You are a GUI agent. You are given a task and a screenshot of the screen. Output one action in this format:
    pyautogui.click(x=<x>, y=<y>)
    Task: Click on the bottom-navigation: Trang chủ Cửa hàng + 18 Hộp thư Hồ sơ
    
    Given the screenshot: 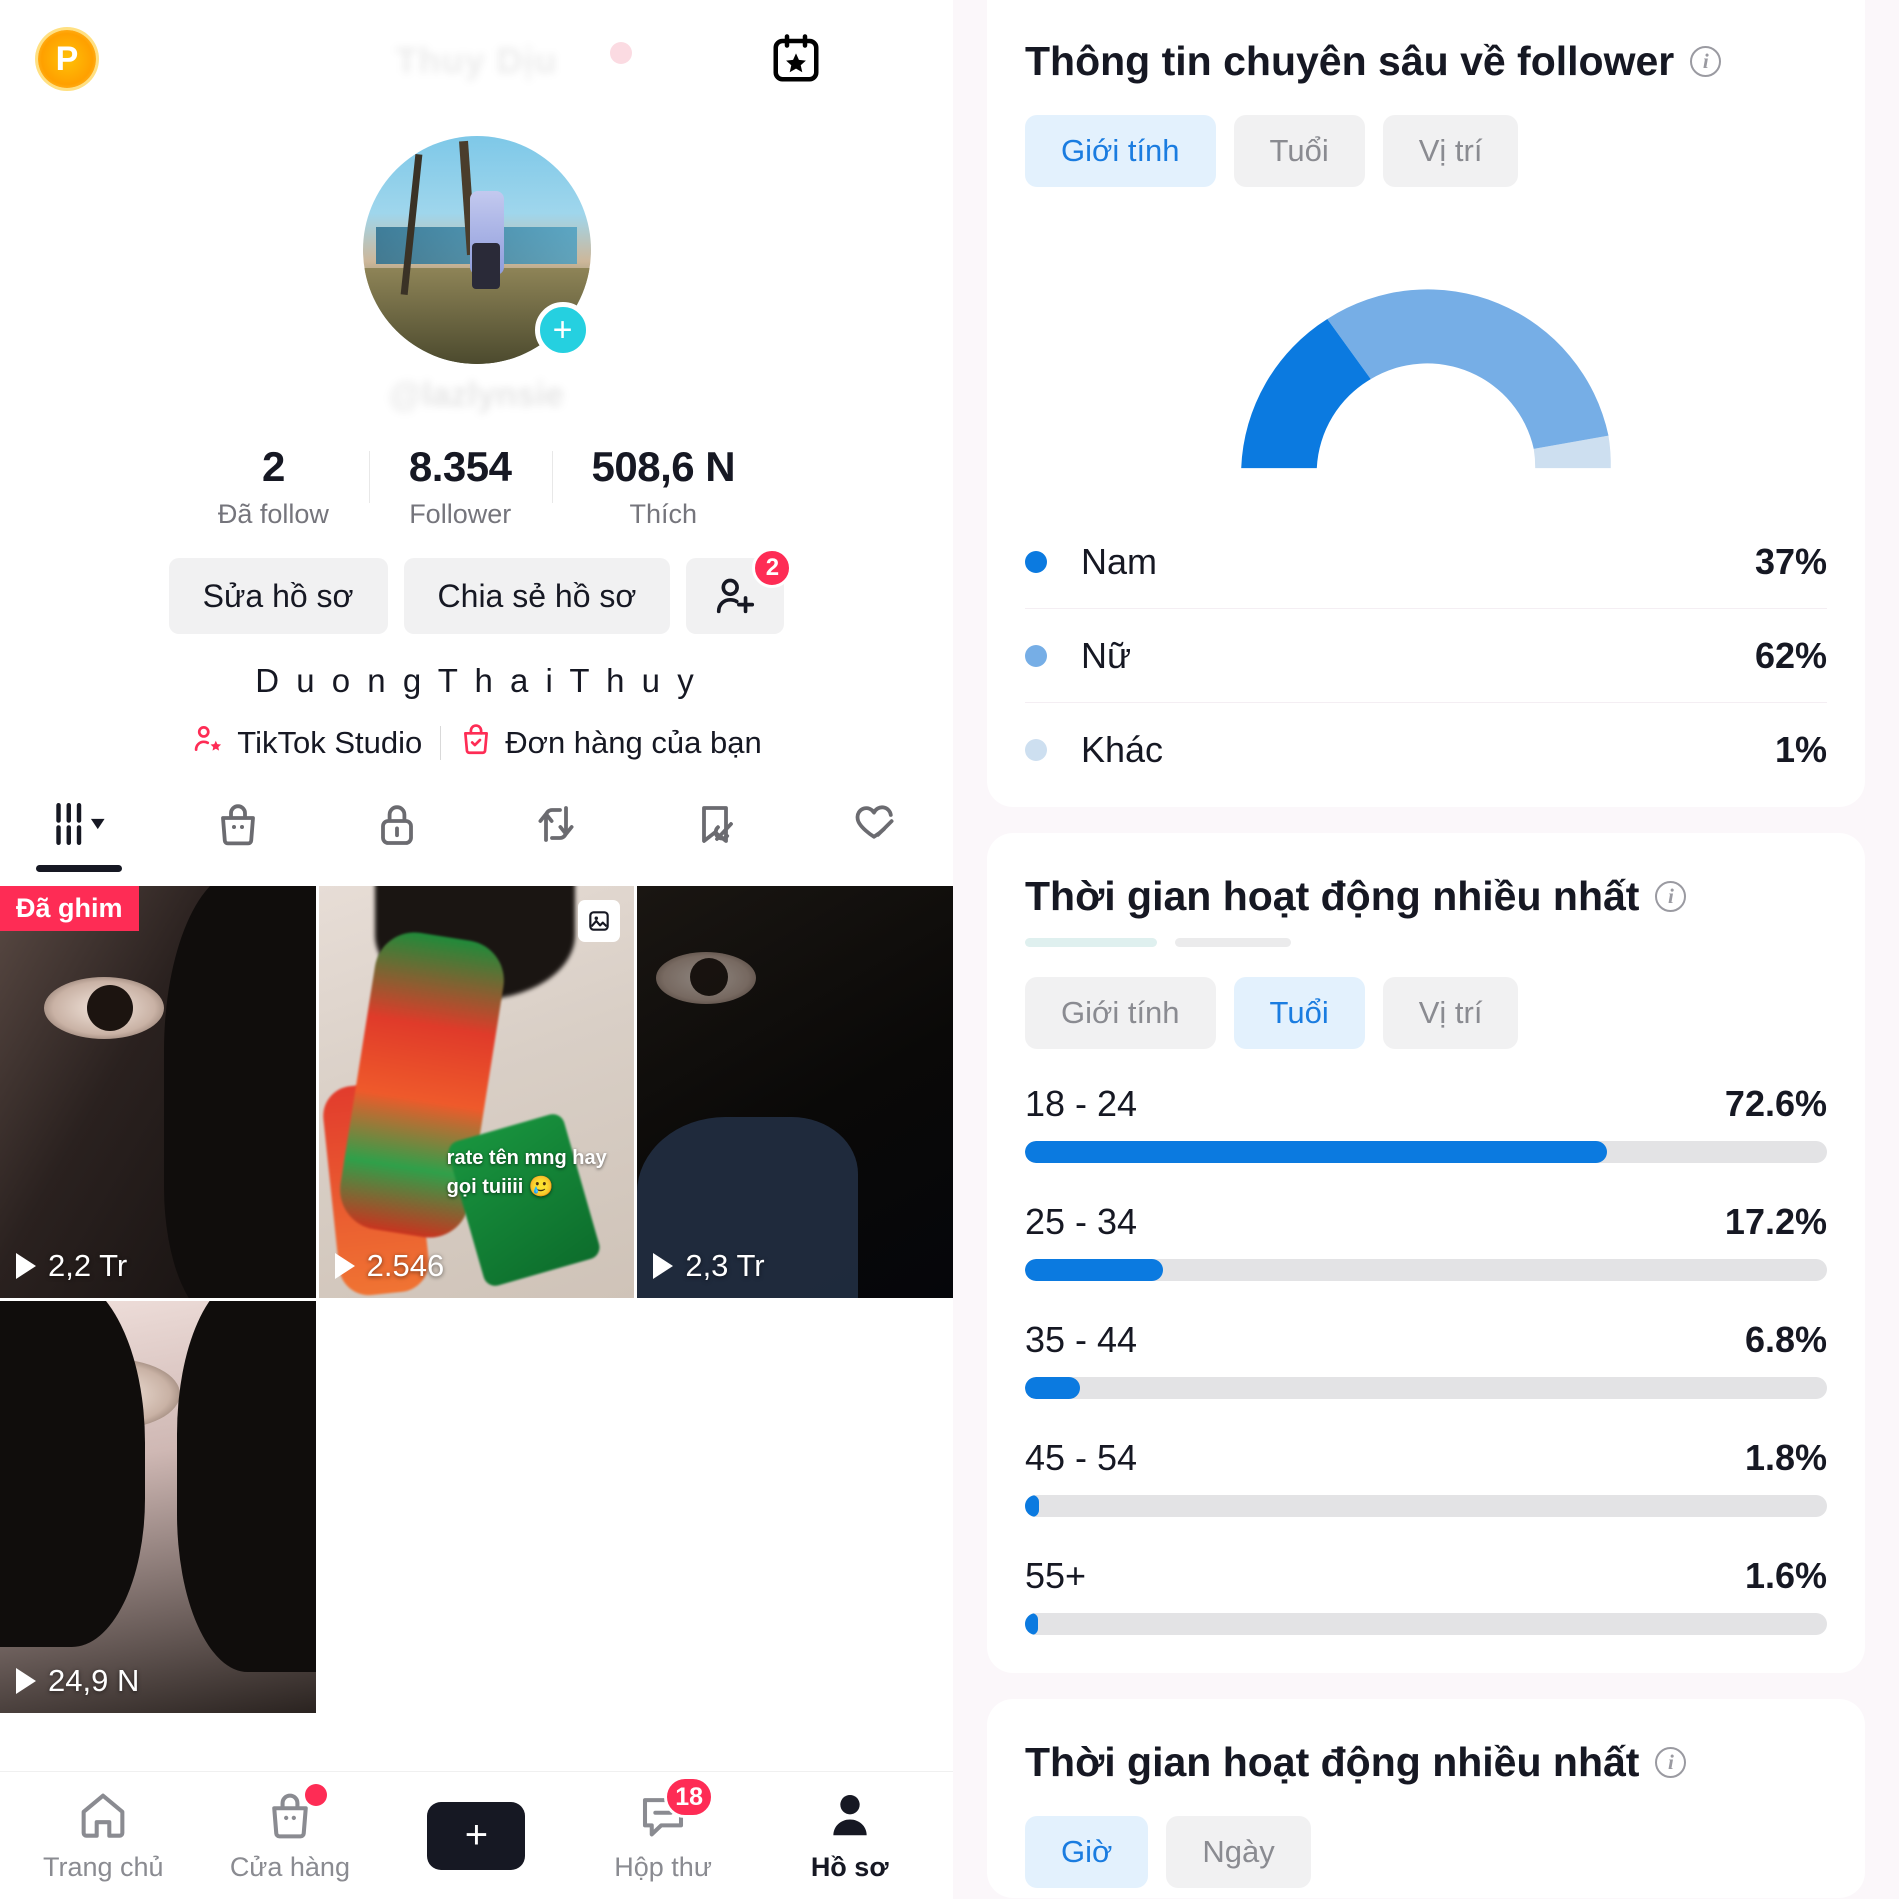 What is the action you would take?
    pyautogui.click(x=476, y=1835)
    